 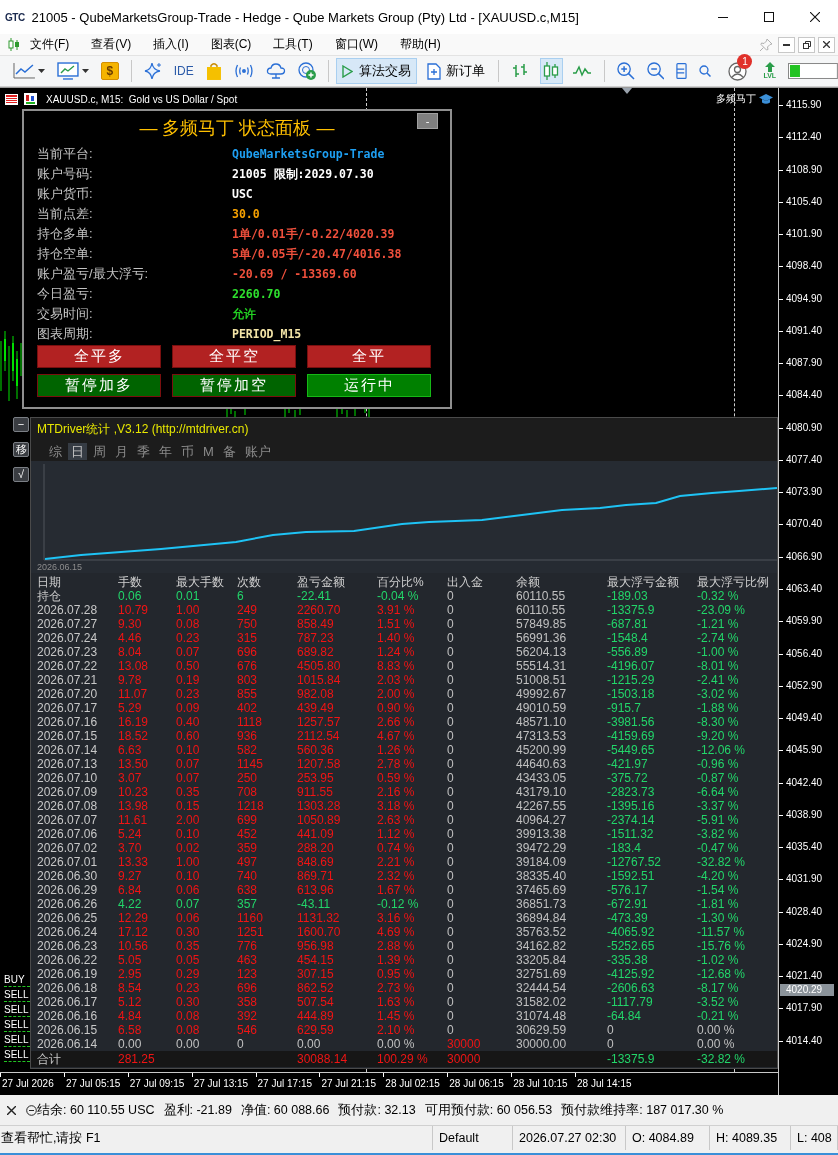 I want to click on panel-button: 全平多, so click(x=99, y=356).